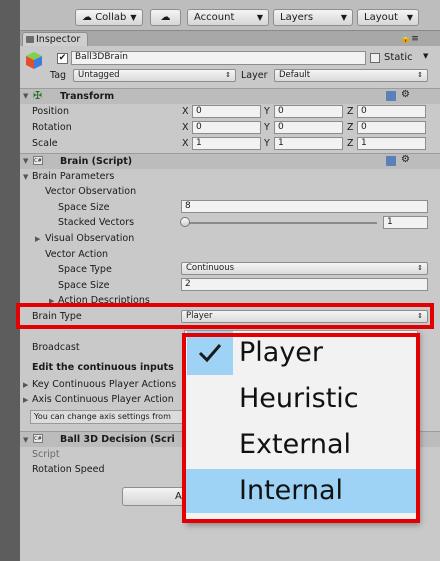 Image resolution: width=440 pixels, height=561 pixels. I want to click on stacked-vectors-slider-thumb, so click(185, 222).